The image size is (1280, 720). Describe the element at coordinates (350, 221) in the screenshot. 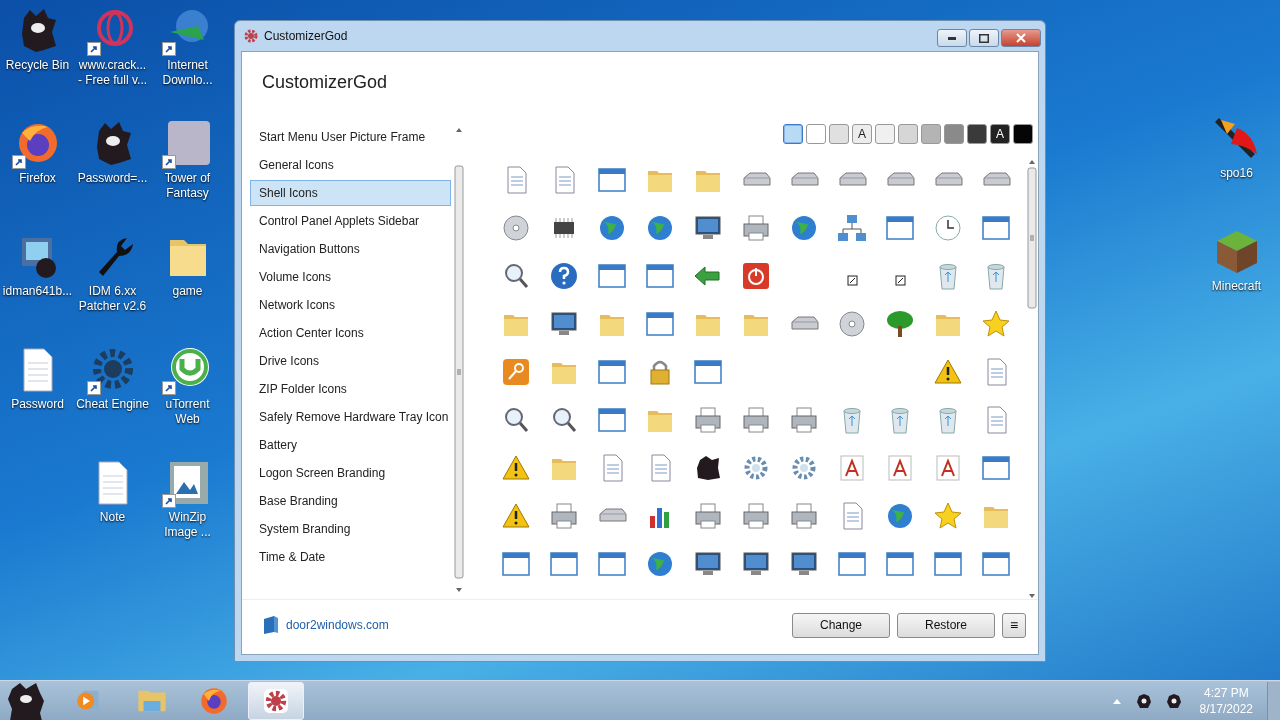

I see `sidebar-item: Control Panel Applets Sidebar` at that location.